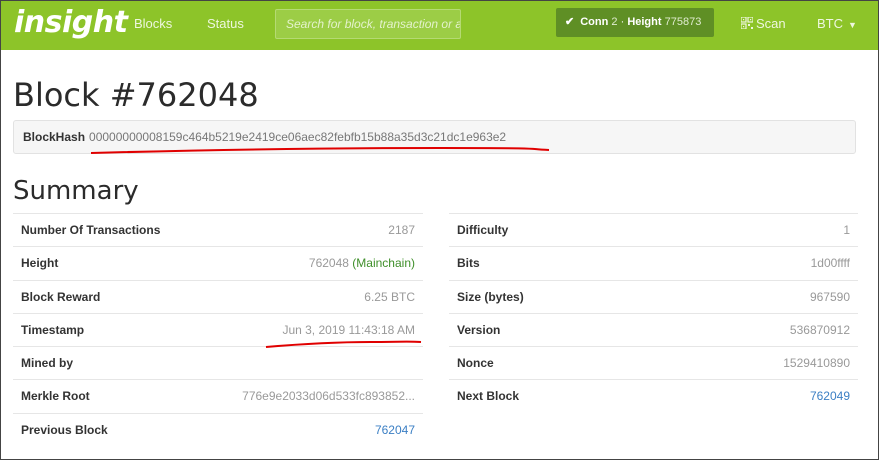 The width and height of the screenshot is (879, 460). What do you see at coordinates (653, 229) in the screenshot?
I see `table-row: Difficulty 1` at bounding box center [653, 229].